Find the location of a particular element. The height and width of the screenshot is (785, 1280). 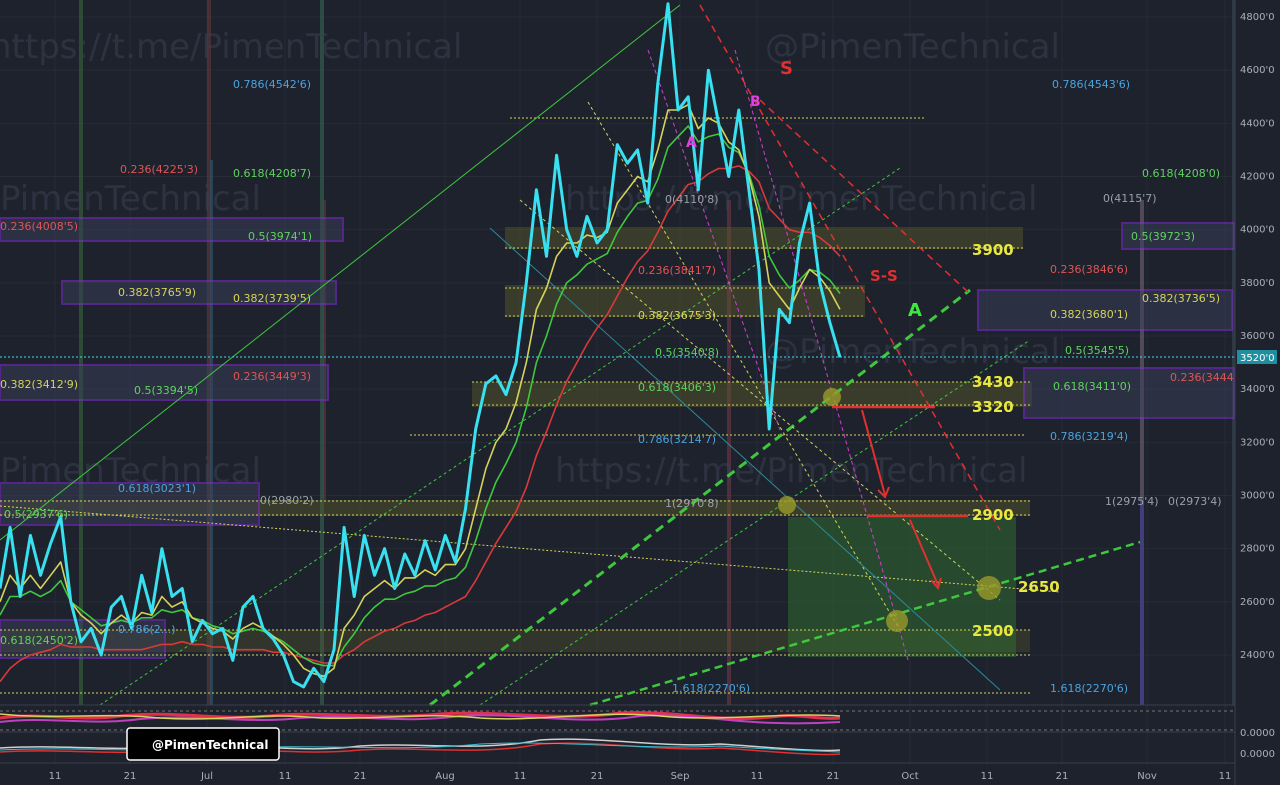

level-label: 3320 is located at coordinates (993, 407).